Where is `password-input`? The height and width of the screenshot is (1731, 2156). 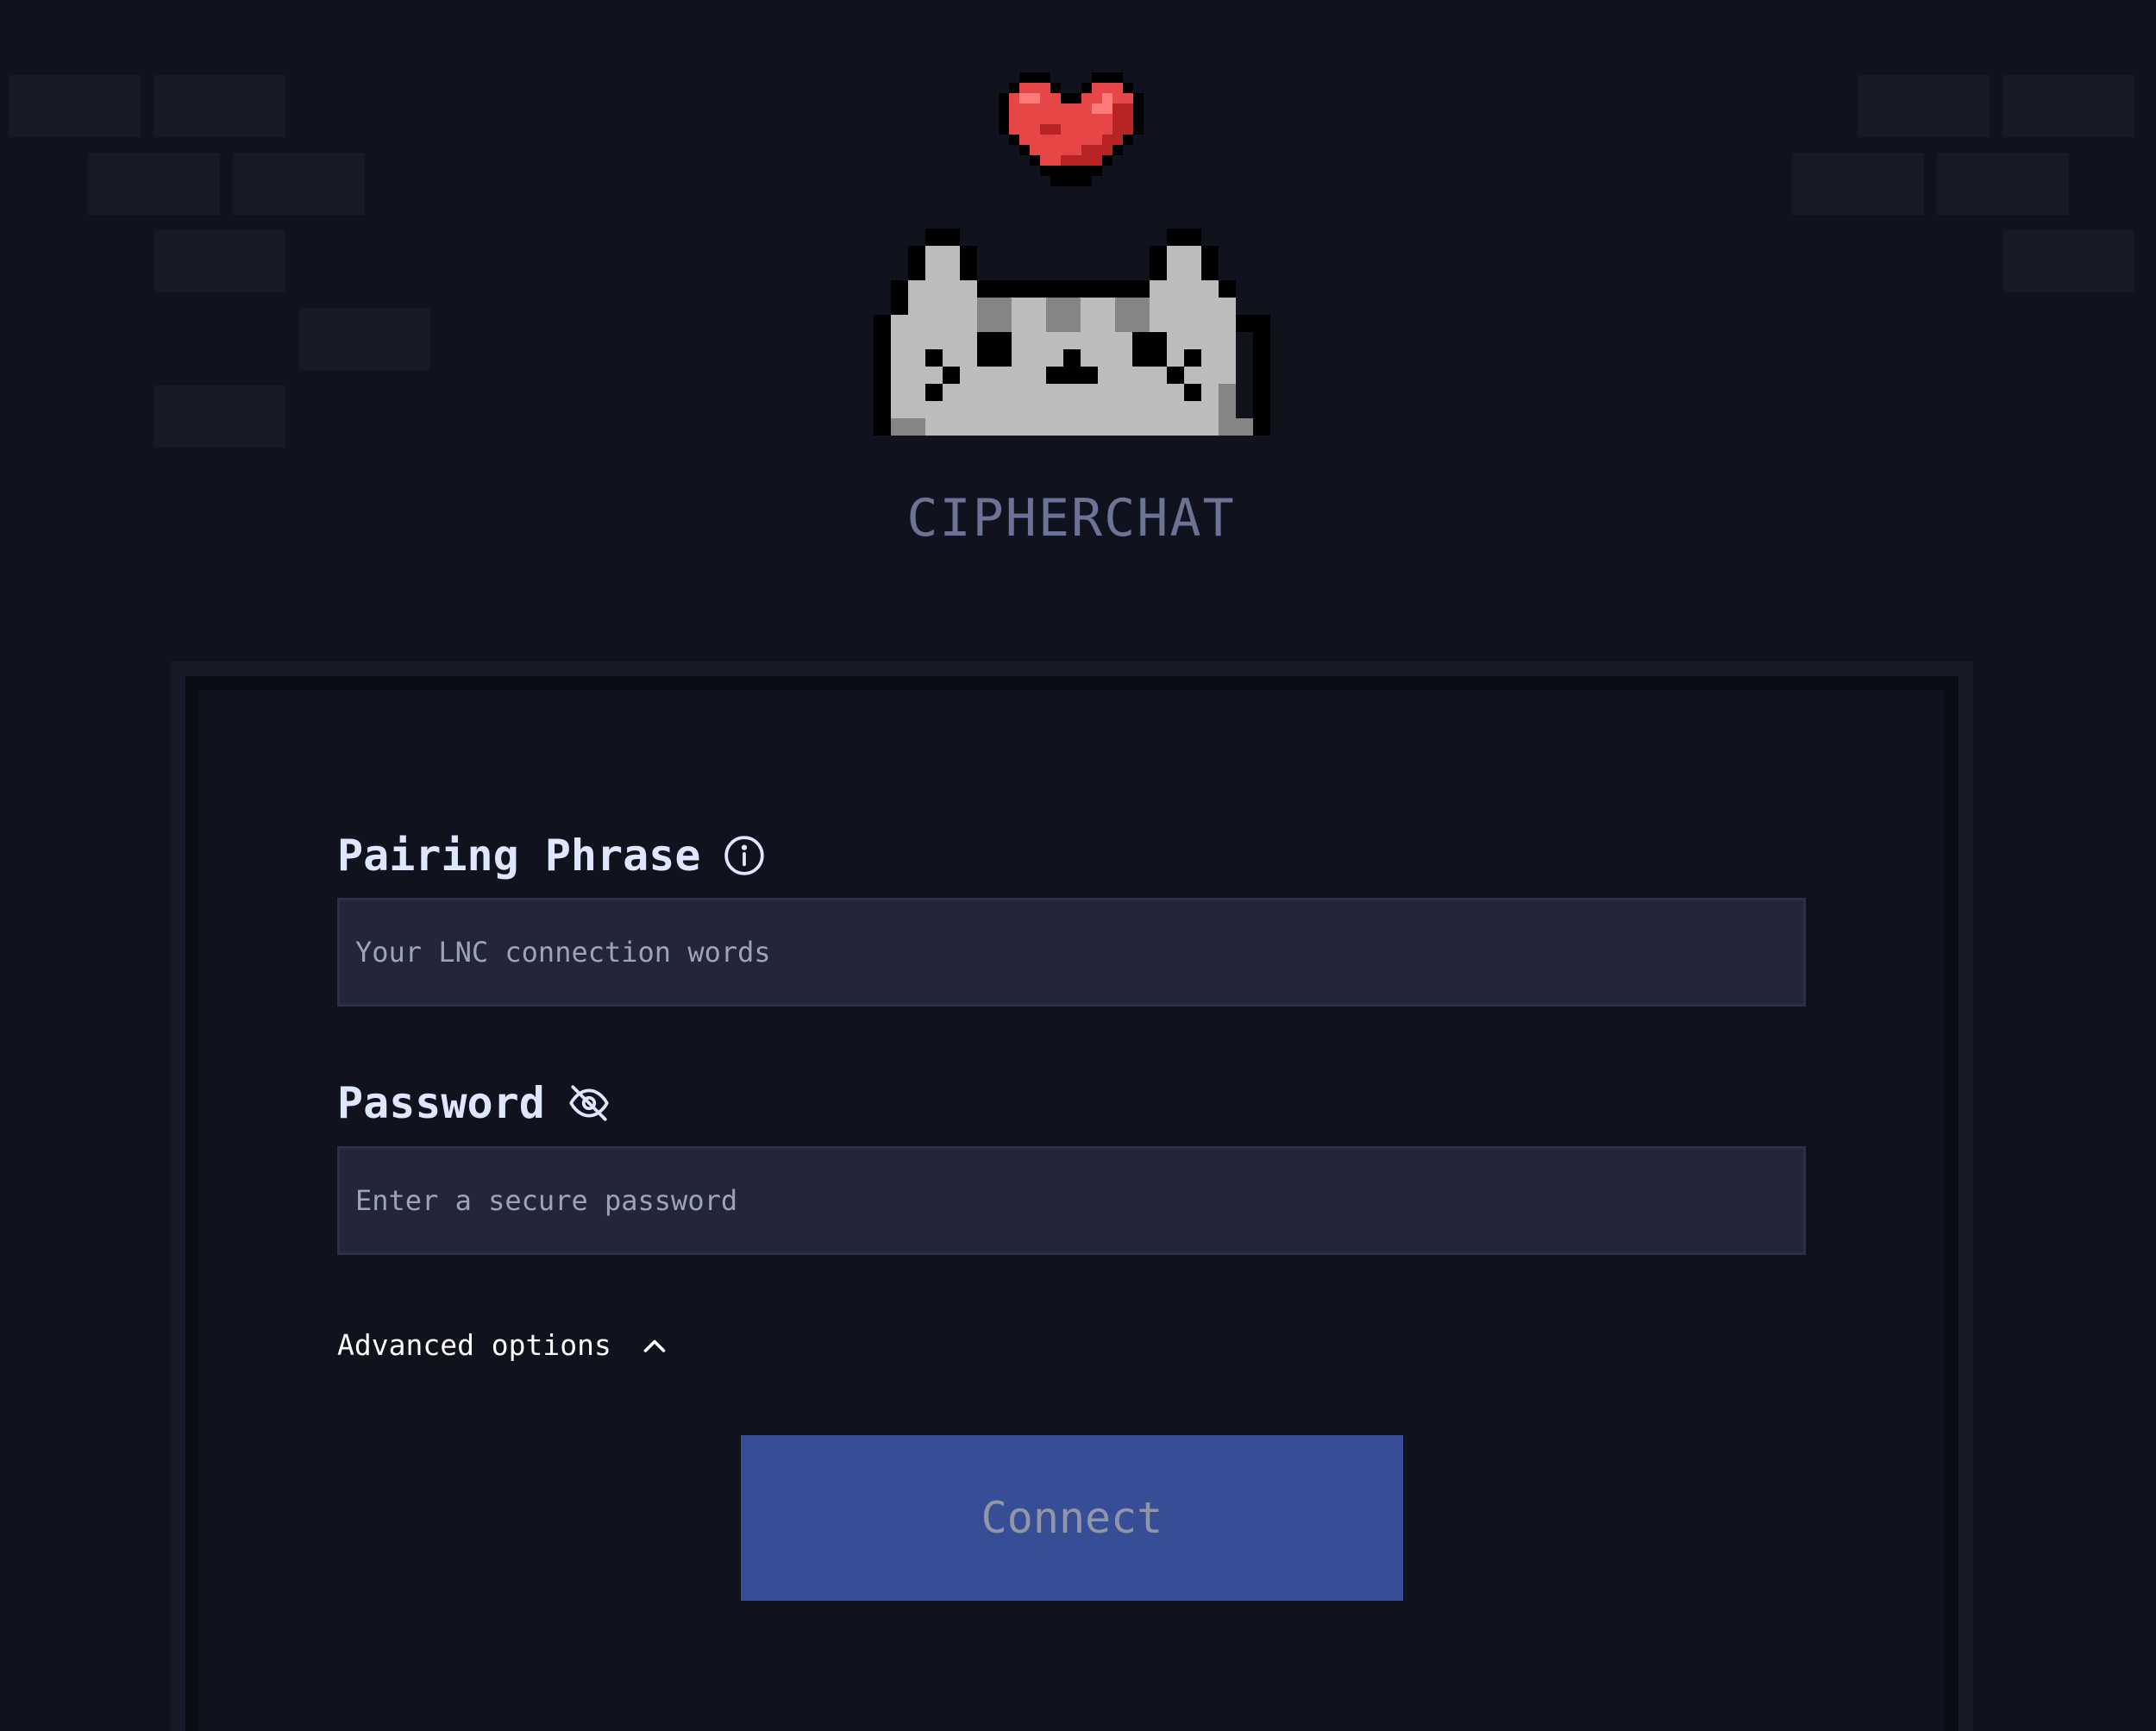
password-input is located at coordinates (1071, 1200).